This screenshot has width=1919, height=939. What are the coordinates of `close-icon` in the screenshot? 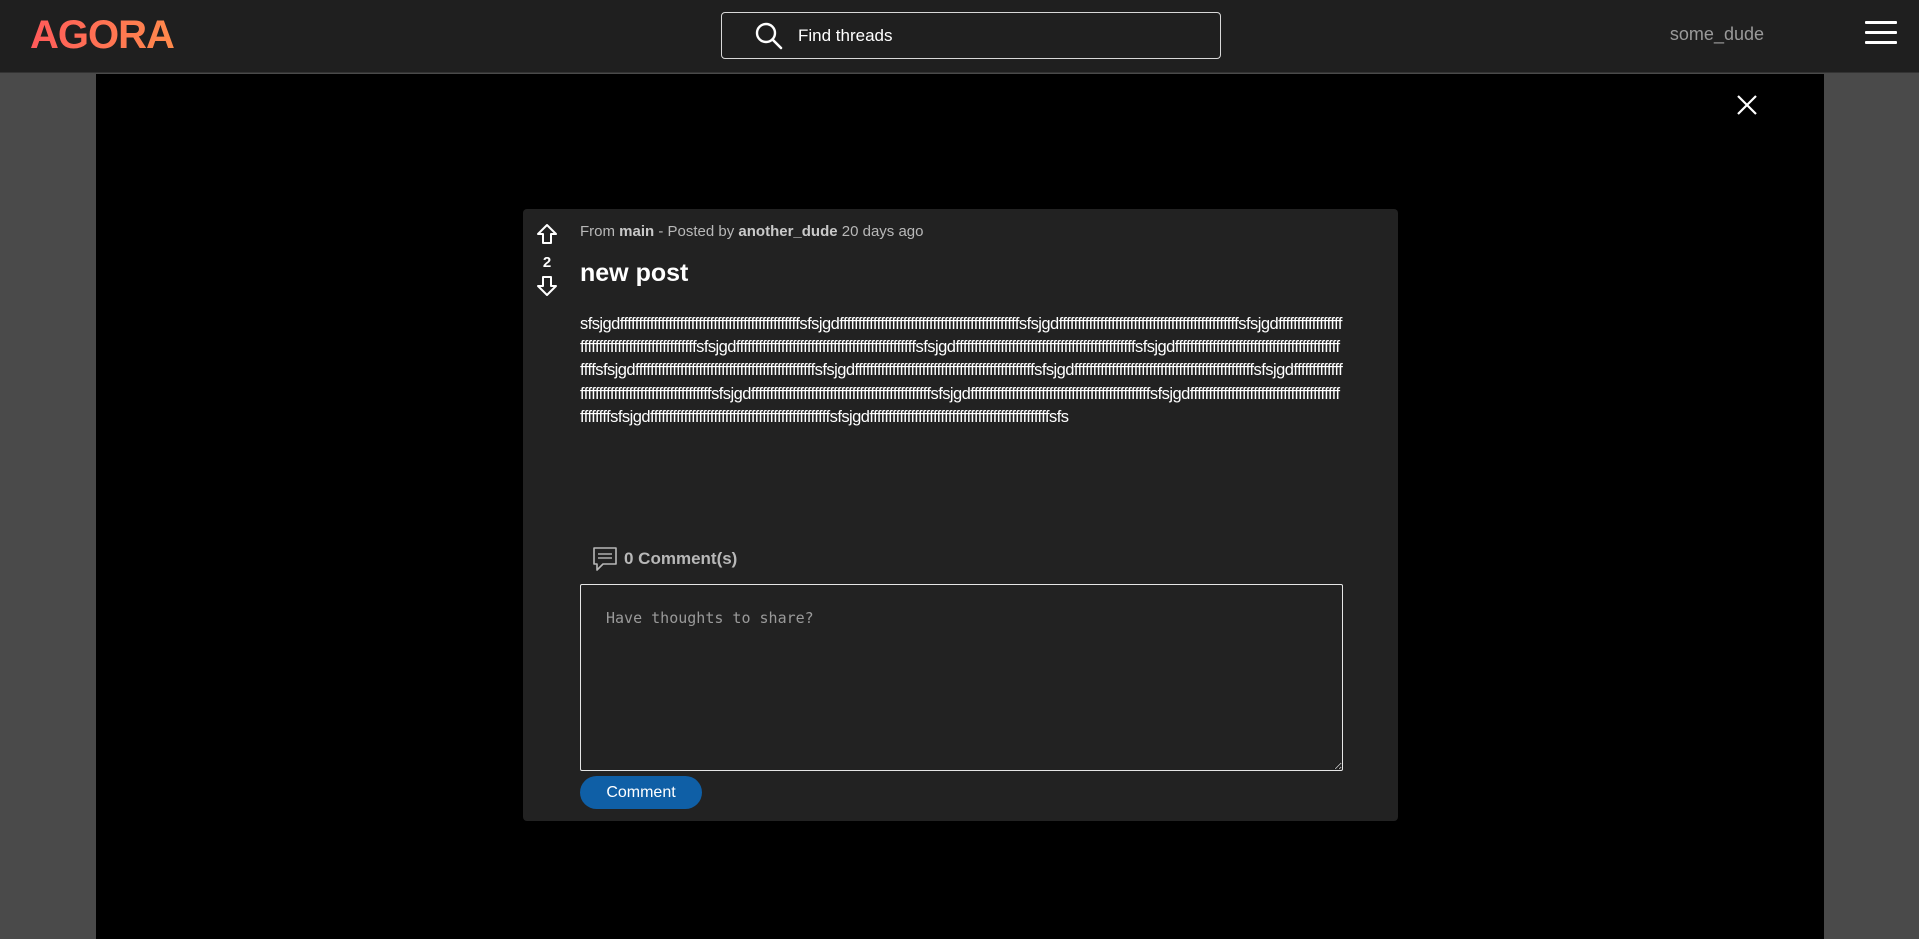 It's located at (1747, 105).